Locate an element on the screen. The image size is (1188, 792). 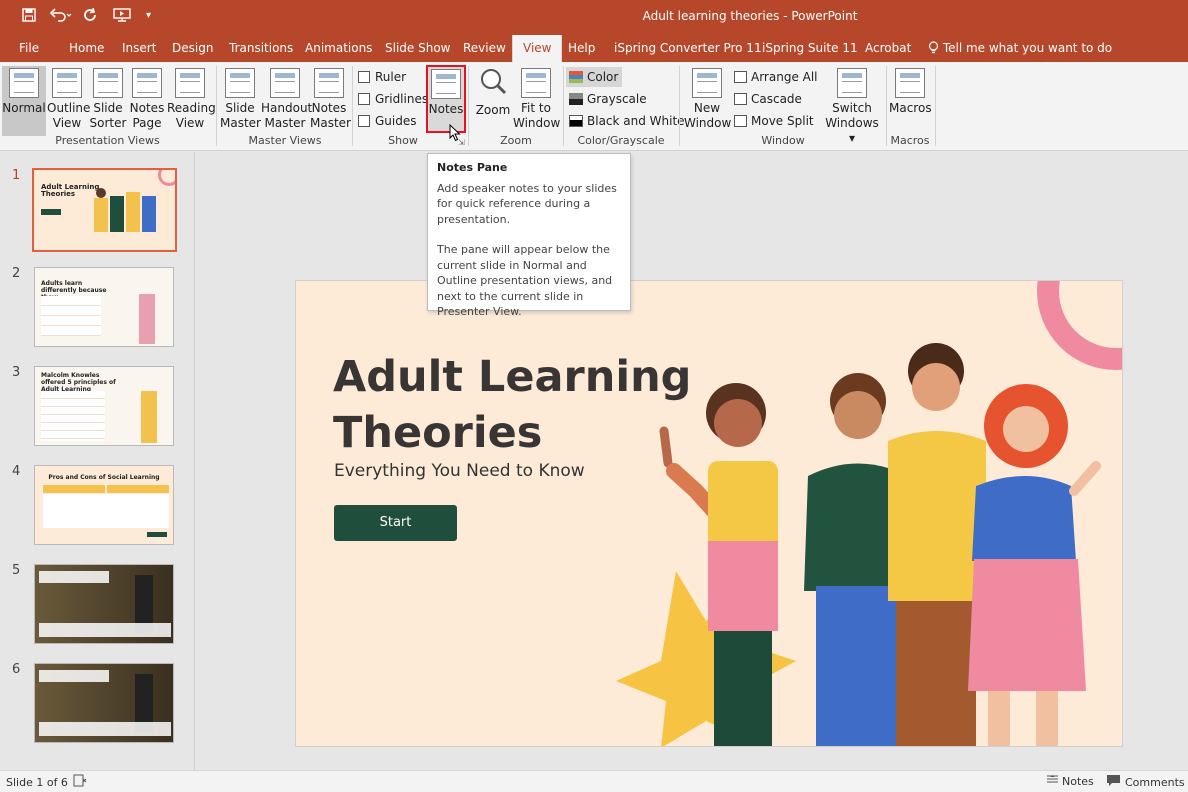
reading-view-button: Reading View is located at coordinates (191, 98).